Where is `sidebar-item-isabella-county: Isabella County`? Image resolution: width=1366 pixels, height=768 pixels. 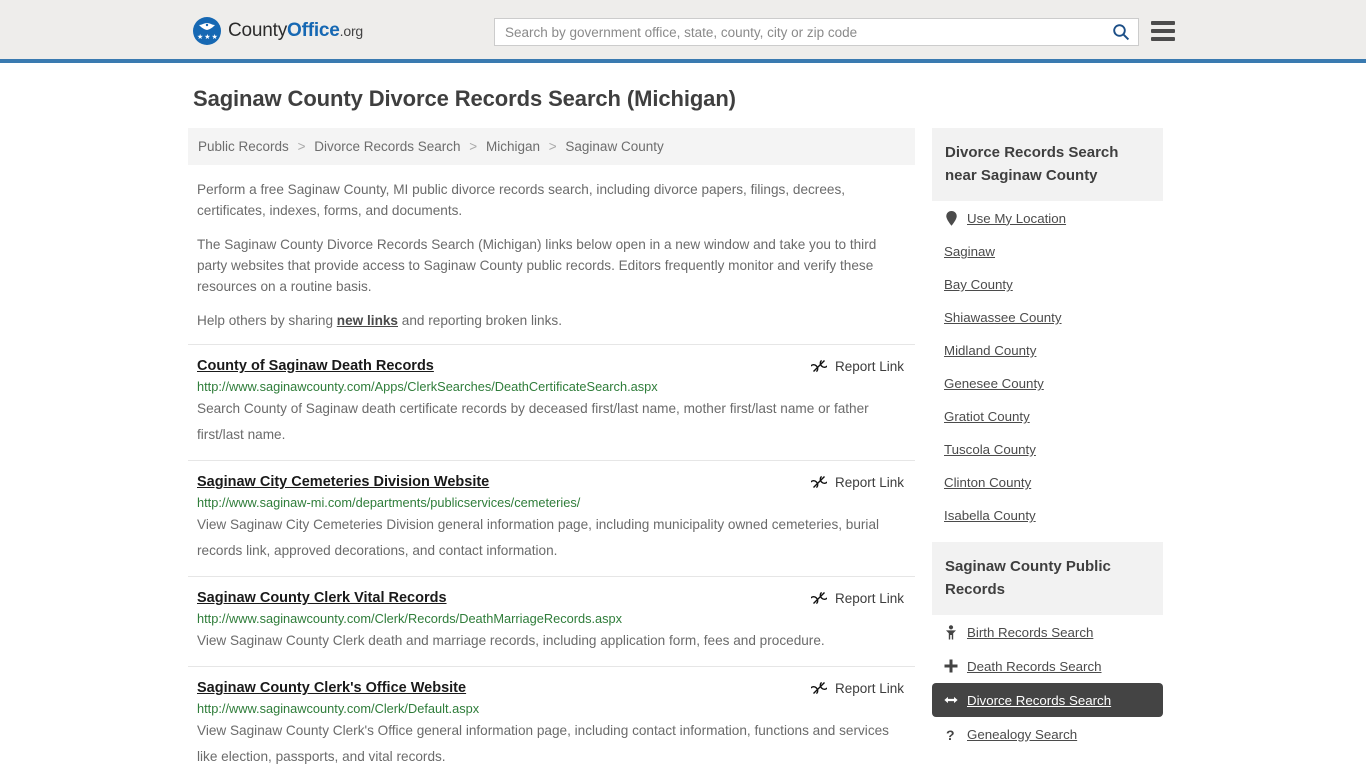
sidebar-item-isabella-county: Isabella County is located at coordinates (1047, 515).